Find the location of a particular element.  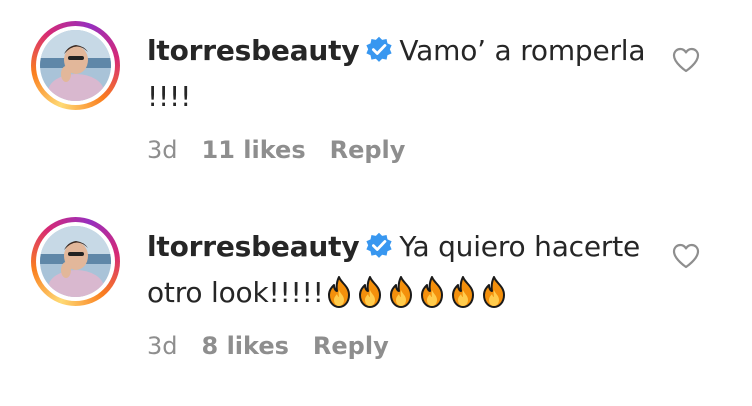

comment-meta: 3d 11 likes Reply is located at coordinates (288, 150).